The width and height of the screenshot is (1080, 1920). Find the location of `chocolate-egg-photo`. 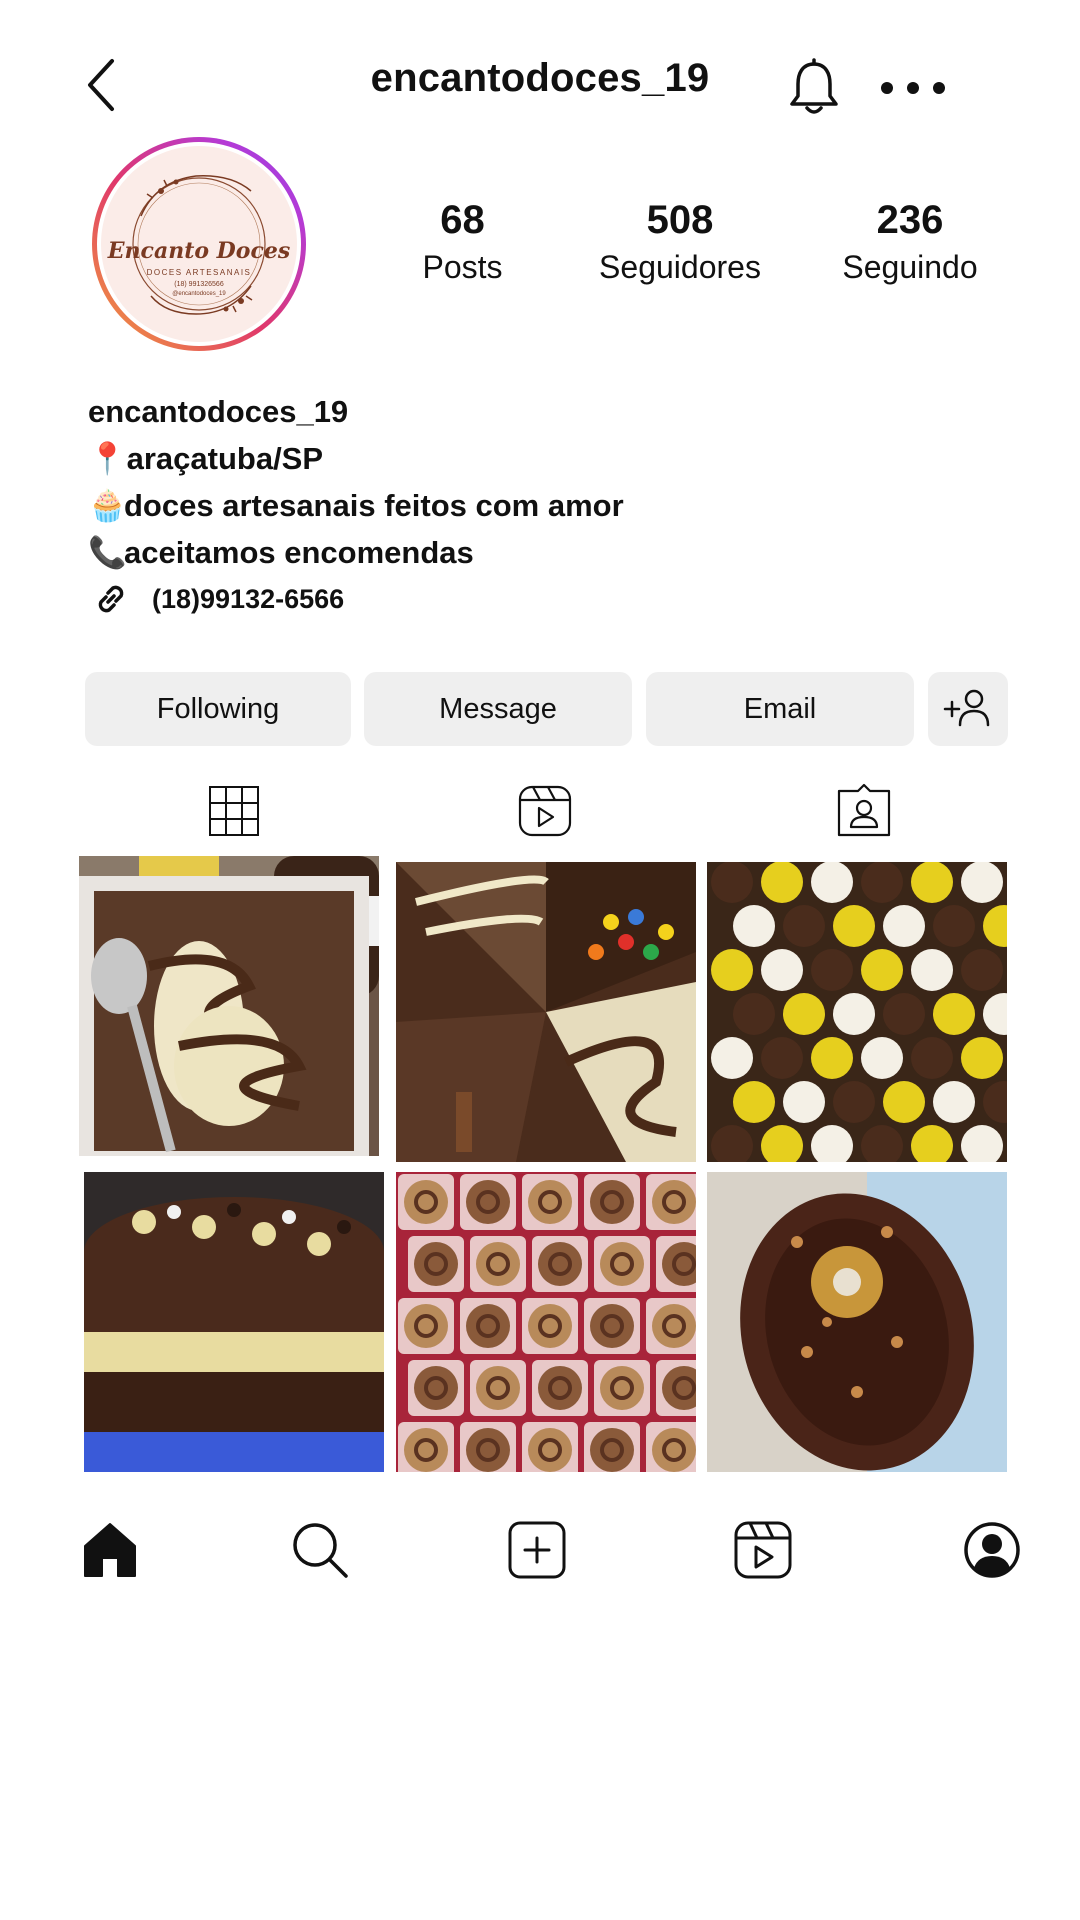

chocolate-egg-photo is located at coordinates (857, 1322).